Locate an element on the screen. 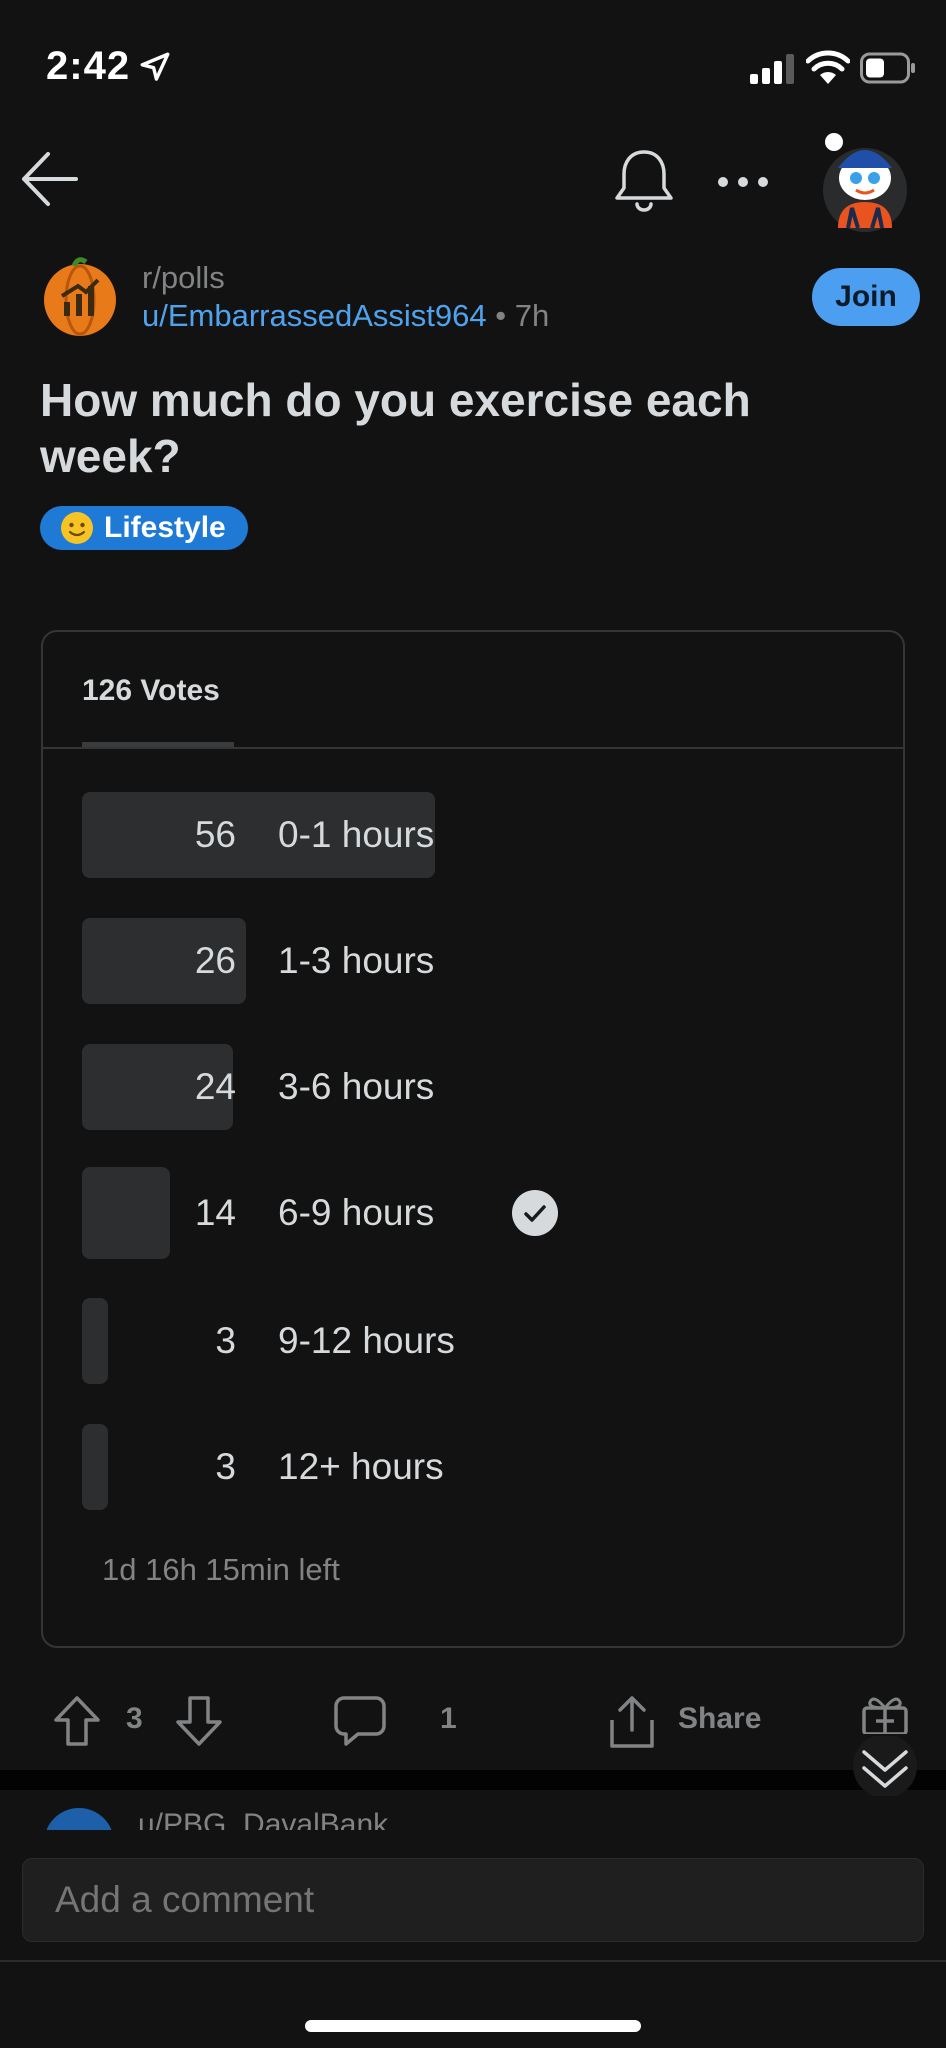 Image resolution: width=946 pixels, height=2048 pixels. poll-option-label: 6-9 hours is located at coordinates (356, 1212).